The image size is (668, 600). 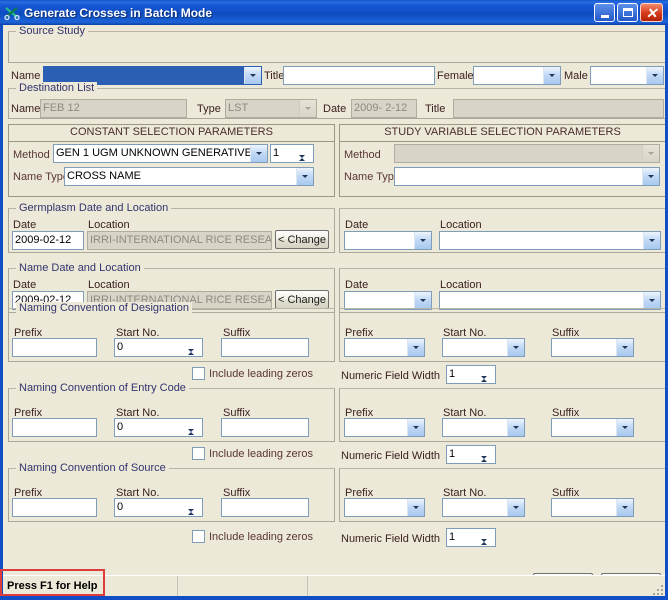 I want to click on minimize-button, so click(x=604, y=12).